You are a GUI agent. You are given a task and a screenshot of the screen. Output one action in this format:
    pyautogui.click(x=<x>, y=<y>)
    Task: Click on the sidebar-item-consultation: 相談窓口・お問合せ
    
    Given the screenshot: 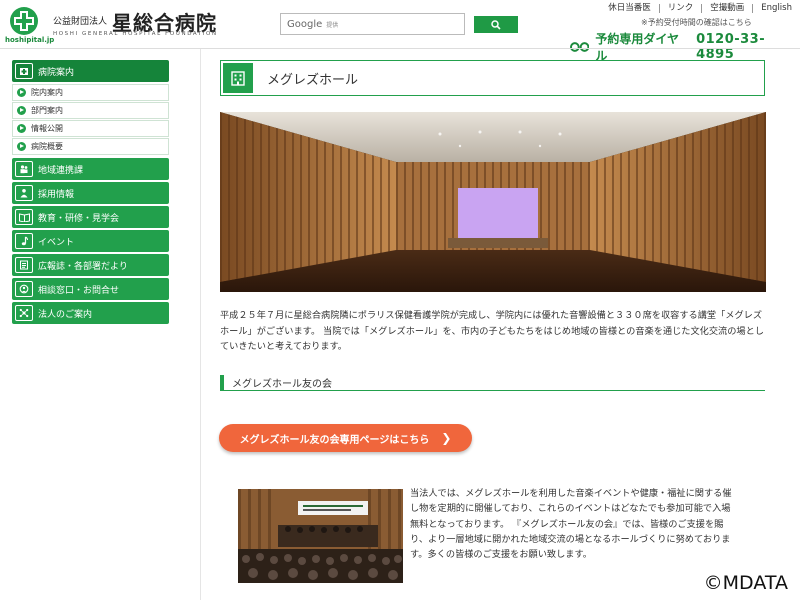 What is the action you would take?
    pyautogui.click(x=90, y=289)
    